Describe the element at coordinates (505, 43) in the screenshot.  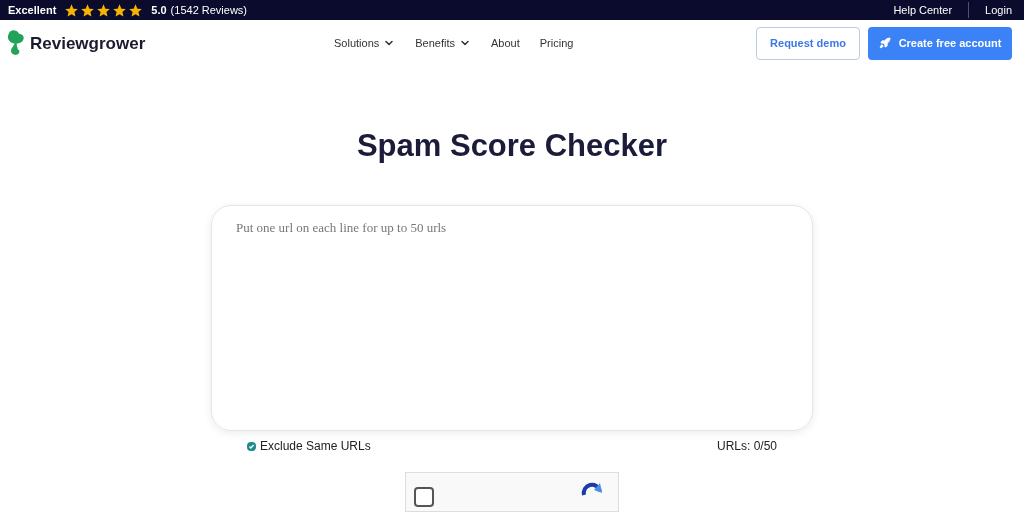
I see `nav-link: About` at that location.